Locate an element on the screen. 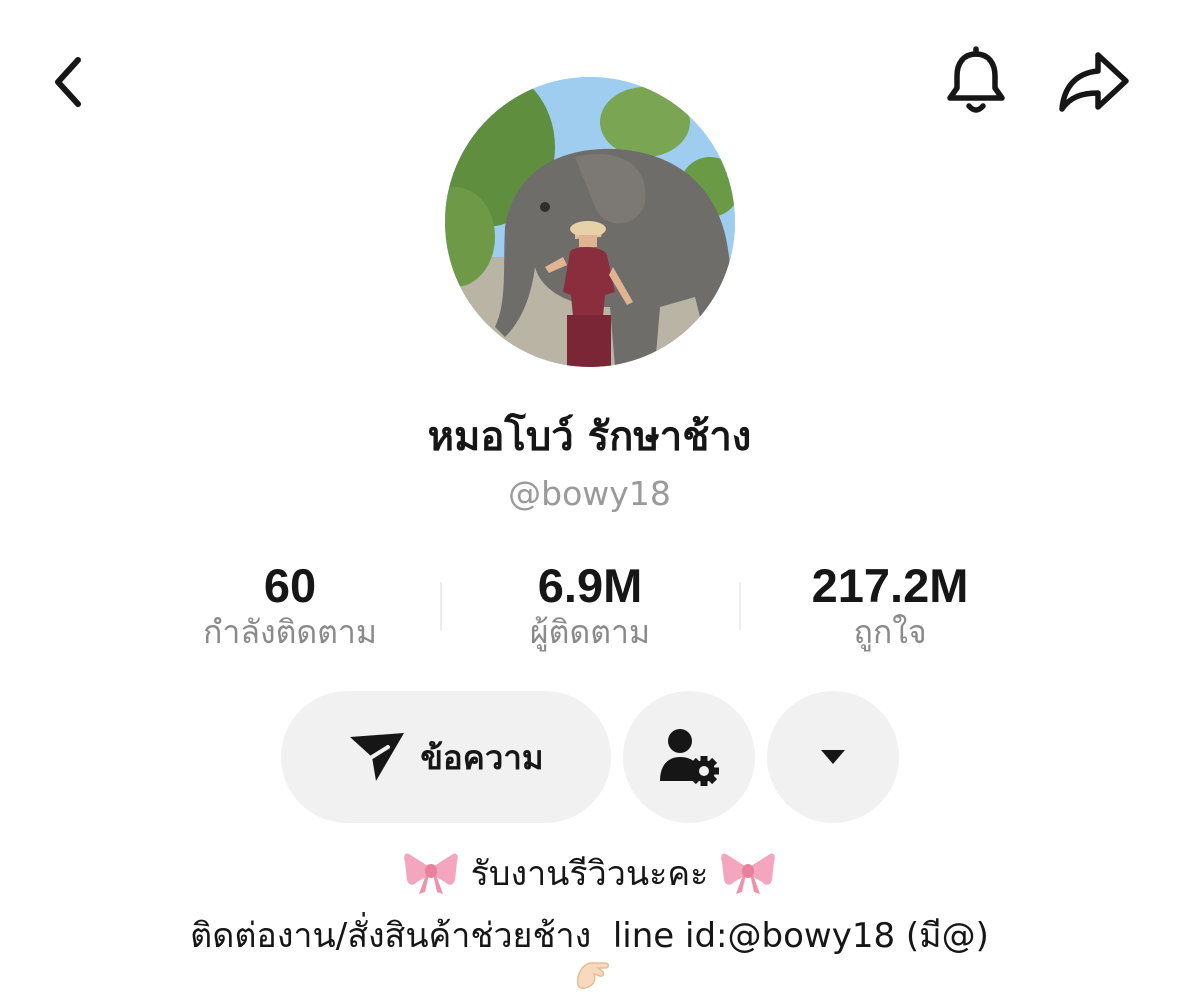 The width and height of the screenshot is (1179, 995). followers-count: 6.9M is located at coordinates (590, 585).